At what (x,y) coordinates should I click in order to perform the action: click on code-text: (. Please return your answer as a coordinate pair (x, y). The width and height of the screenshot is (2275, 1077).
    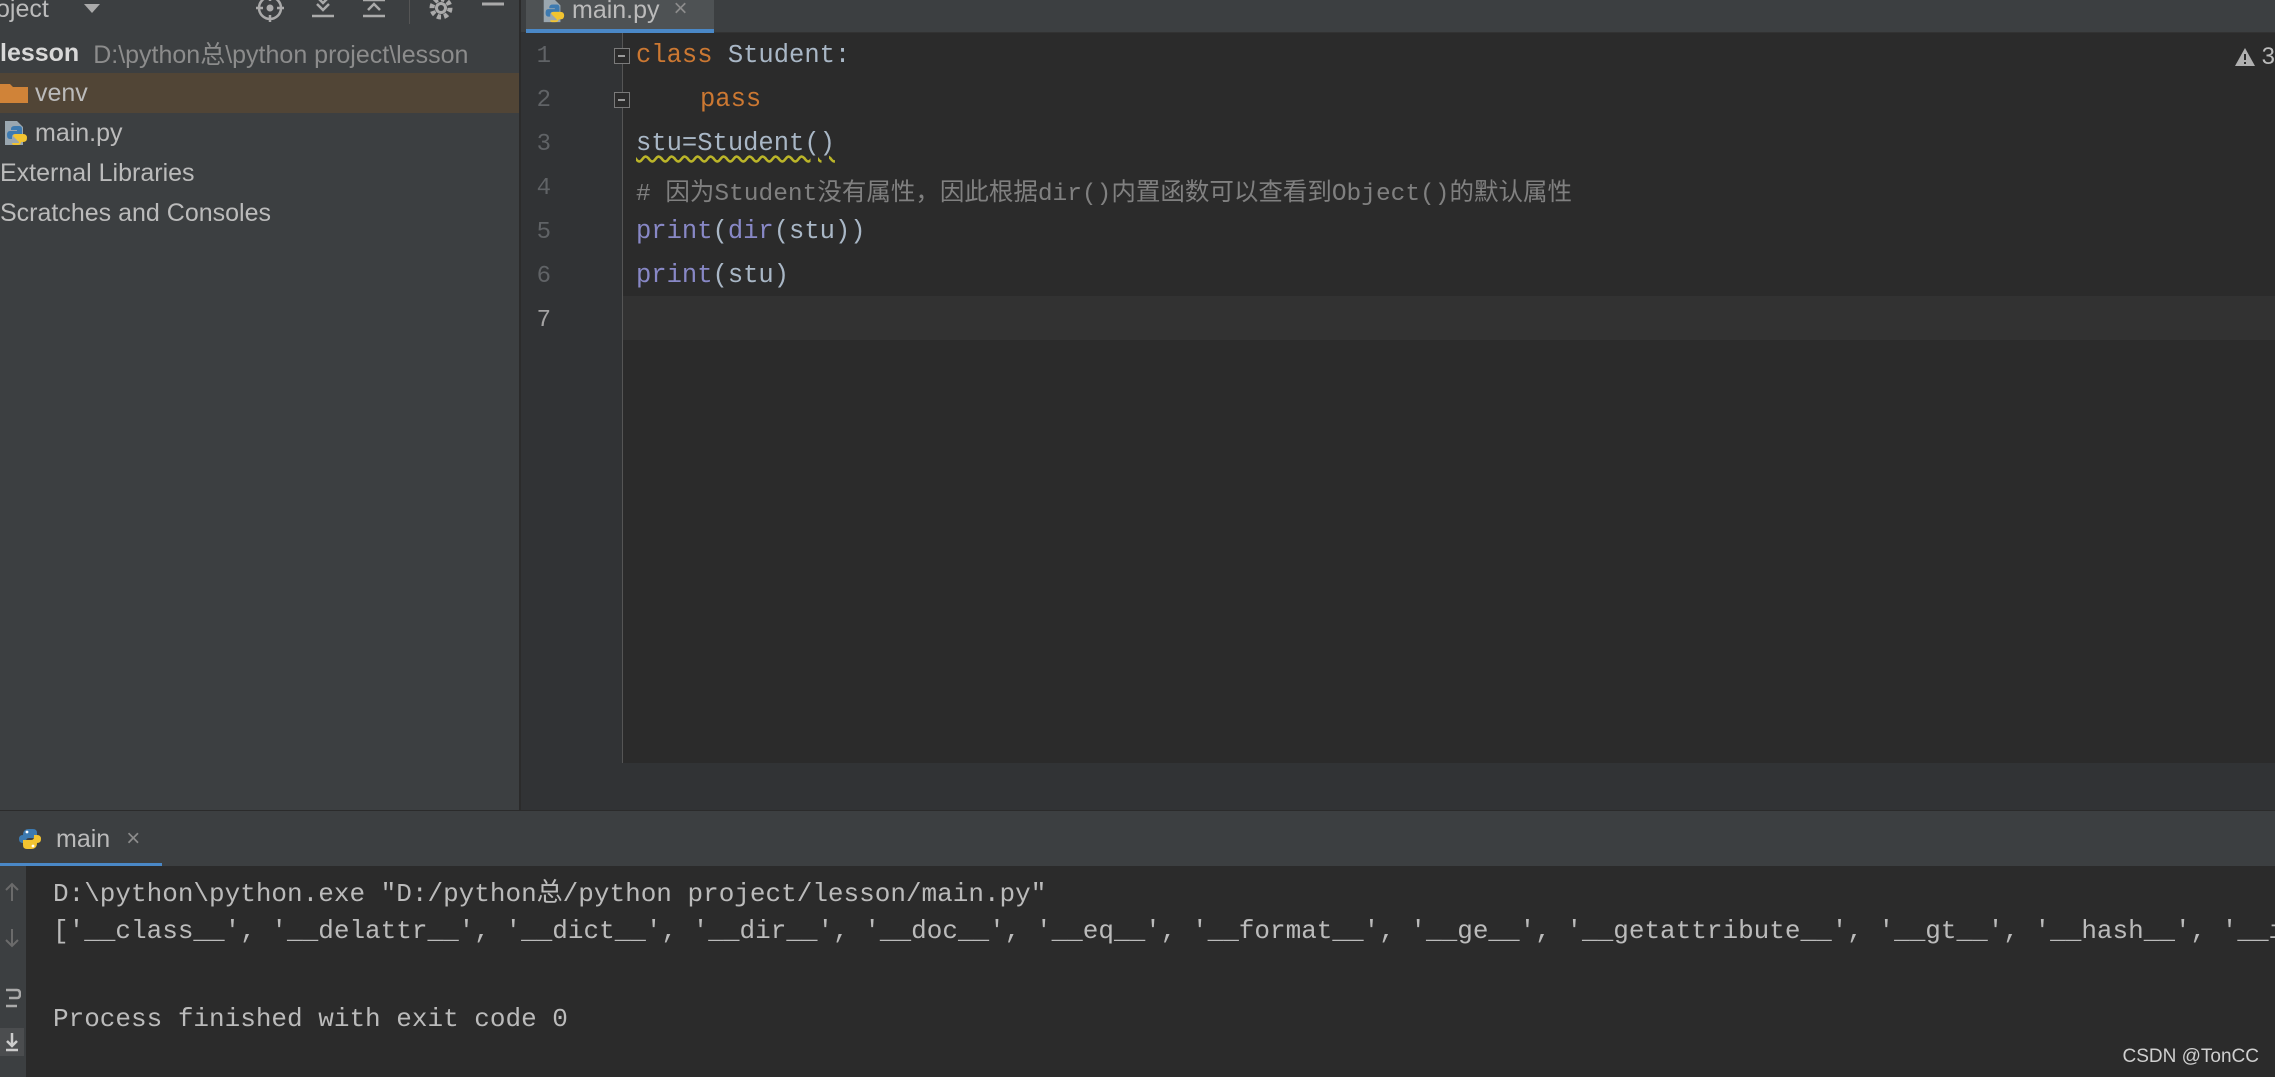
    Looking at the image, I should click on (720, 231).